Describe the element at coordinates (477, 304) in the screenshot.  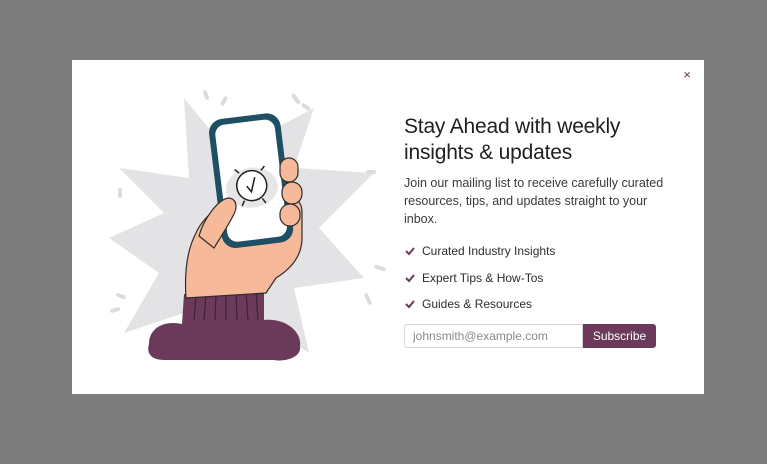
I see `feature-label: Guides & Resources` at that location.